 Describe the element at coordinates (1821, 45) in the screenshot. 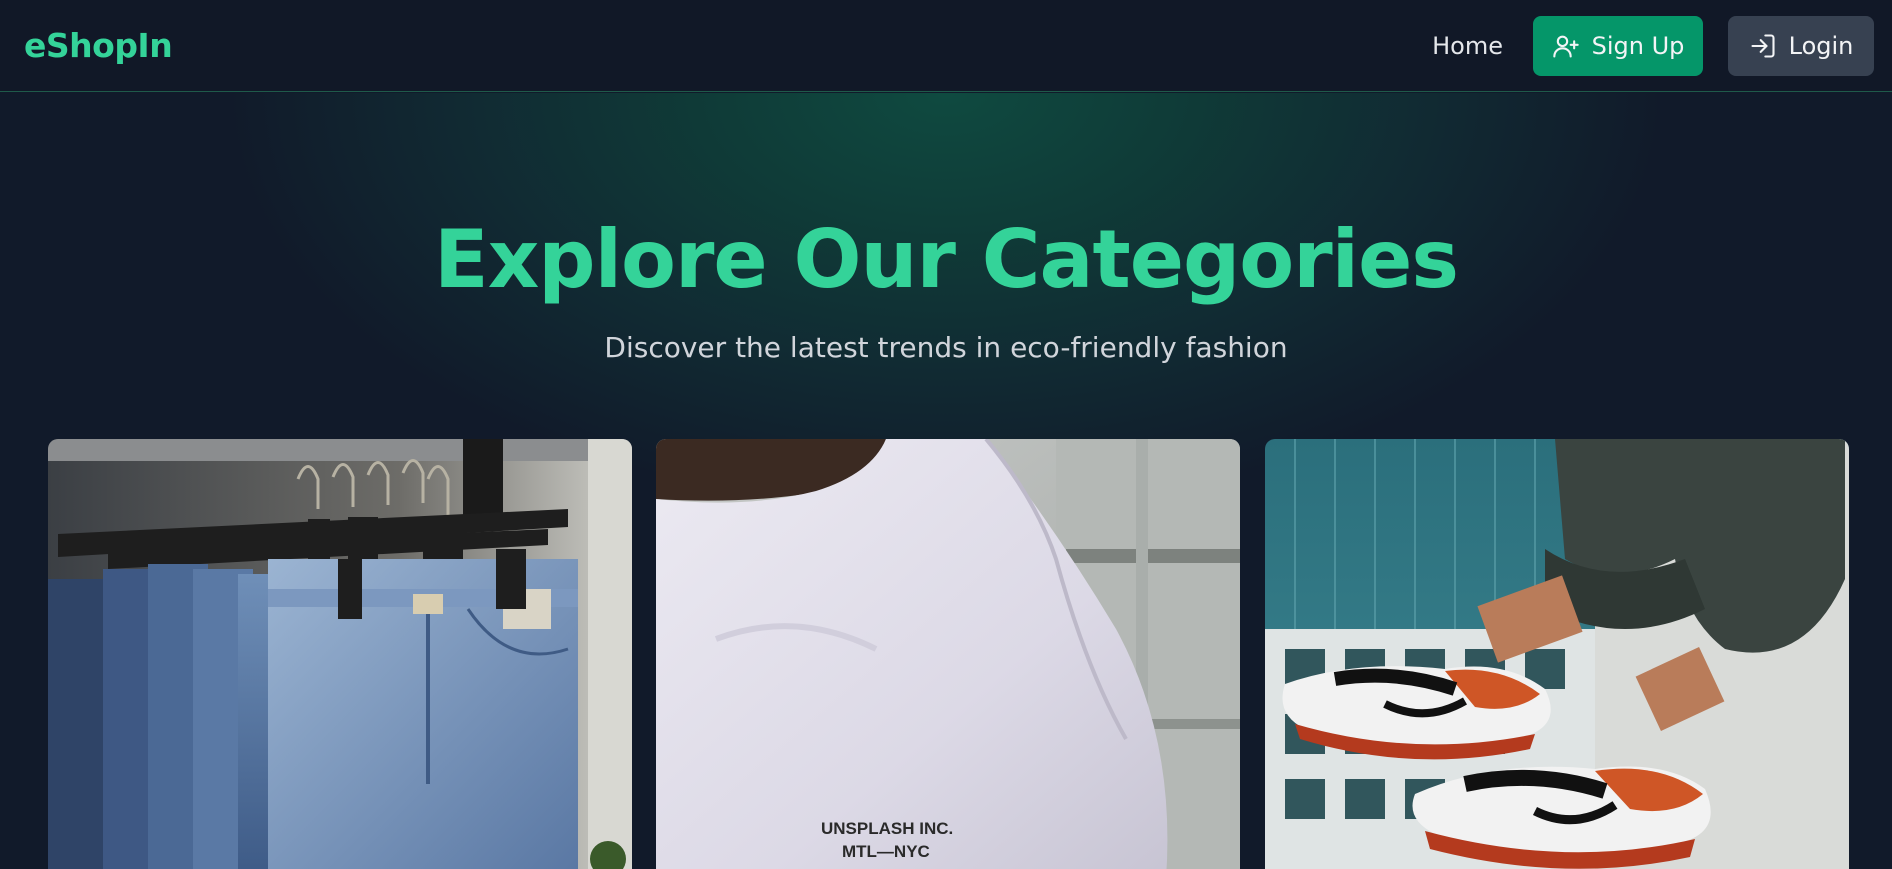

I see `login-label: Login` at that location.